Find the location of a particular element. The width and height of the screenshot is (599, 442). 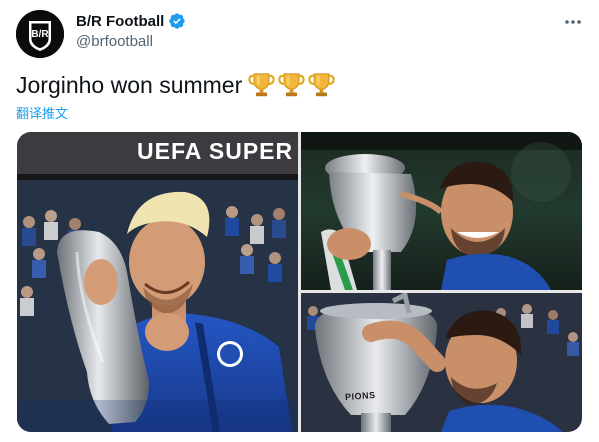

more-horizontal-icon is located at coordinates (573, 22).